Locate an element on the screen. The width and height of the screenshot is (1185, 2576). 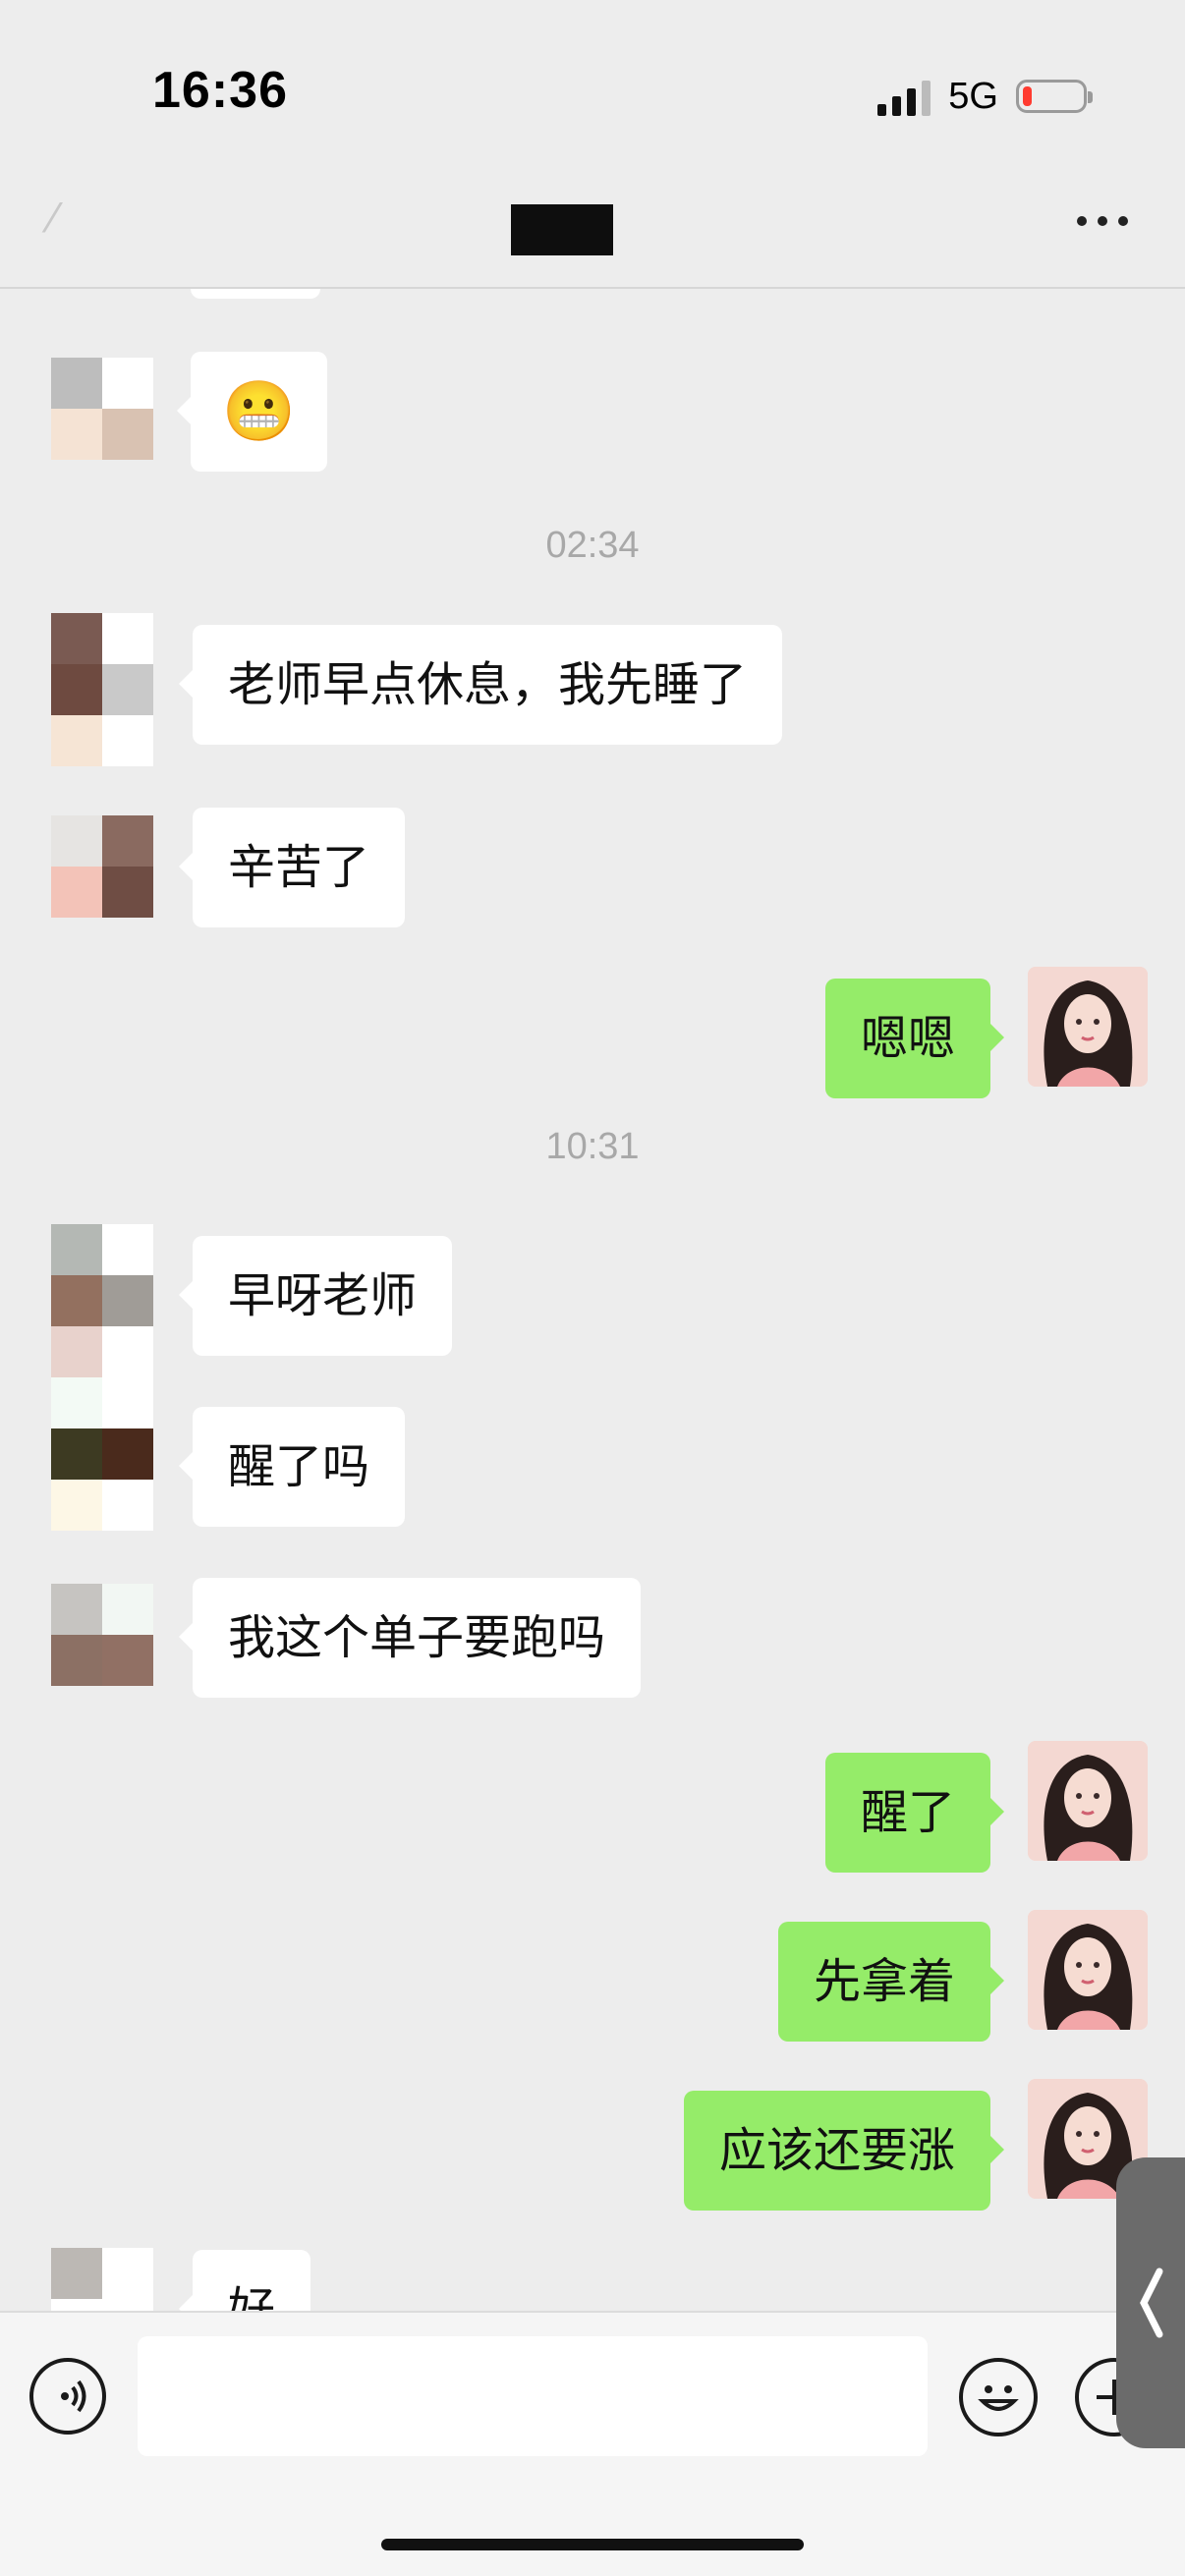
battery-icon is located at coordinates (1054, 96).